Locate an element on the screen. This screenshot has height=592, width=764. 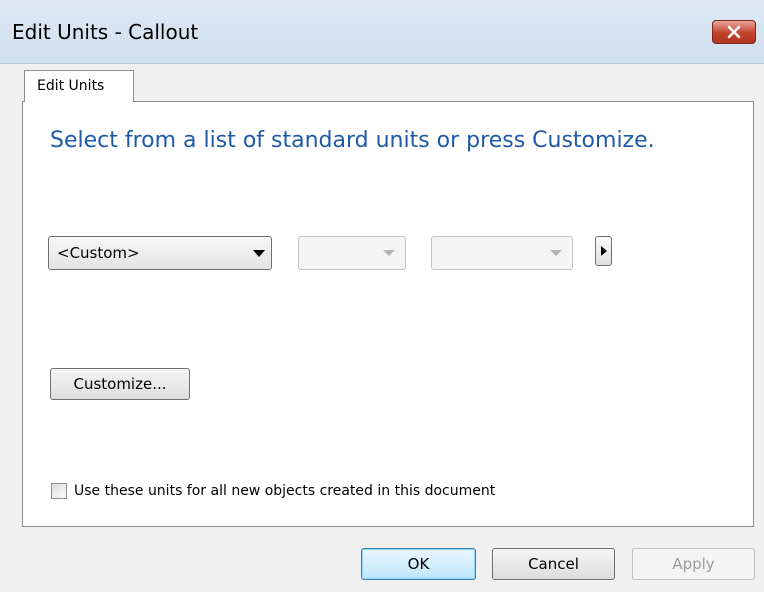
close-icon is located at coordinates (734, 32).